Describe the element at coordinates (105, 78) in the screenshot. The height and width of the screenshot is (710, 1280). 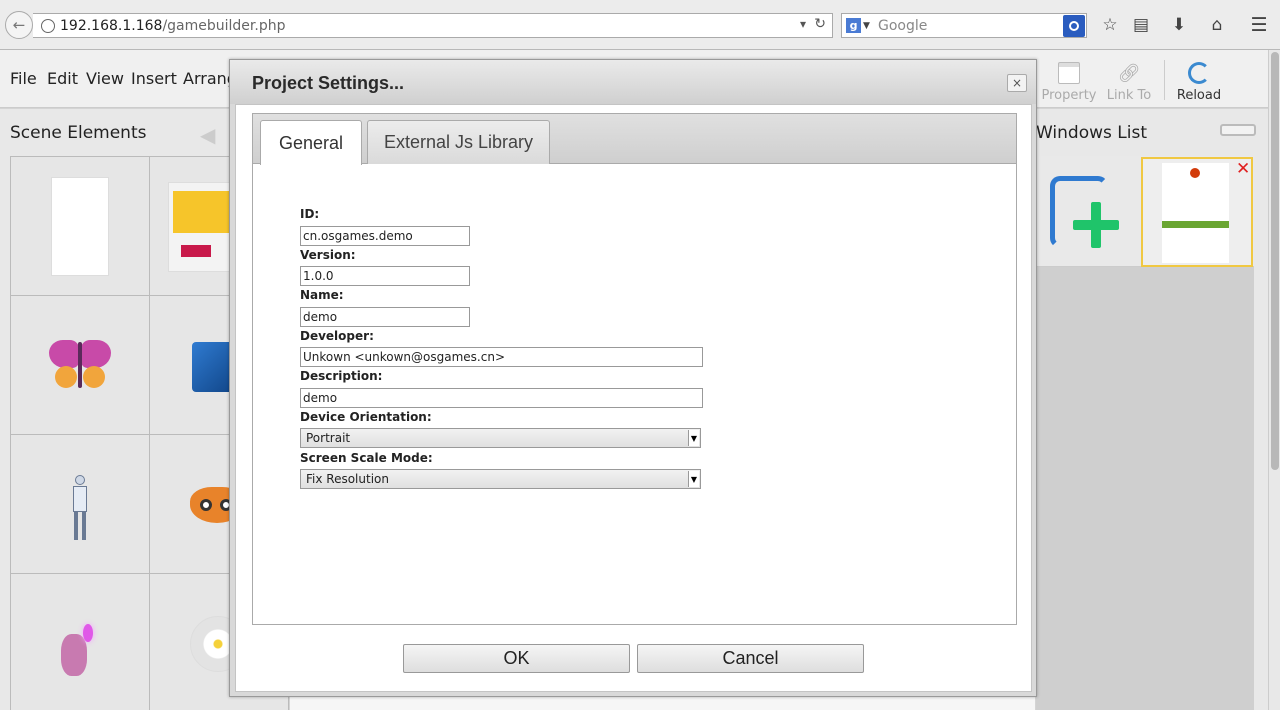
I see `menu-view: View` at that location.